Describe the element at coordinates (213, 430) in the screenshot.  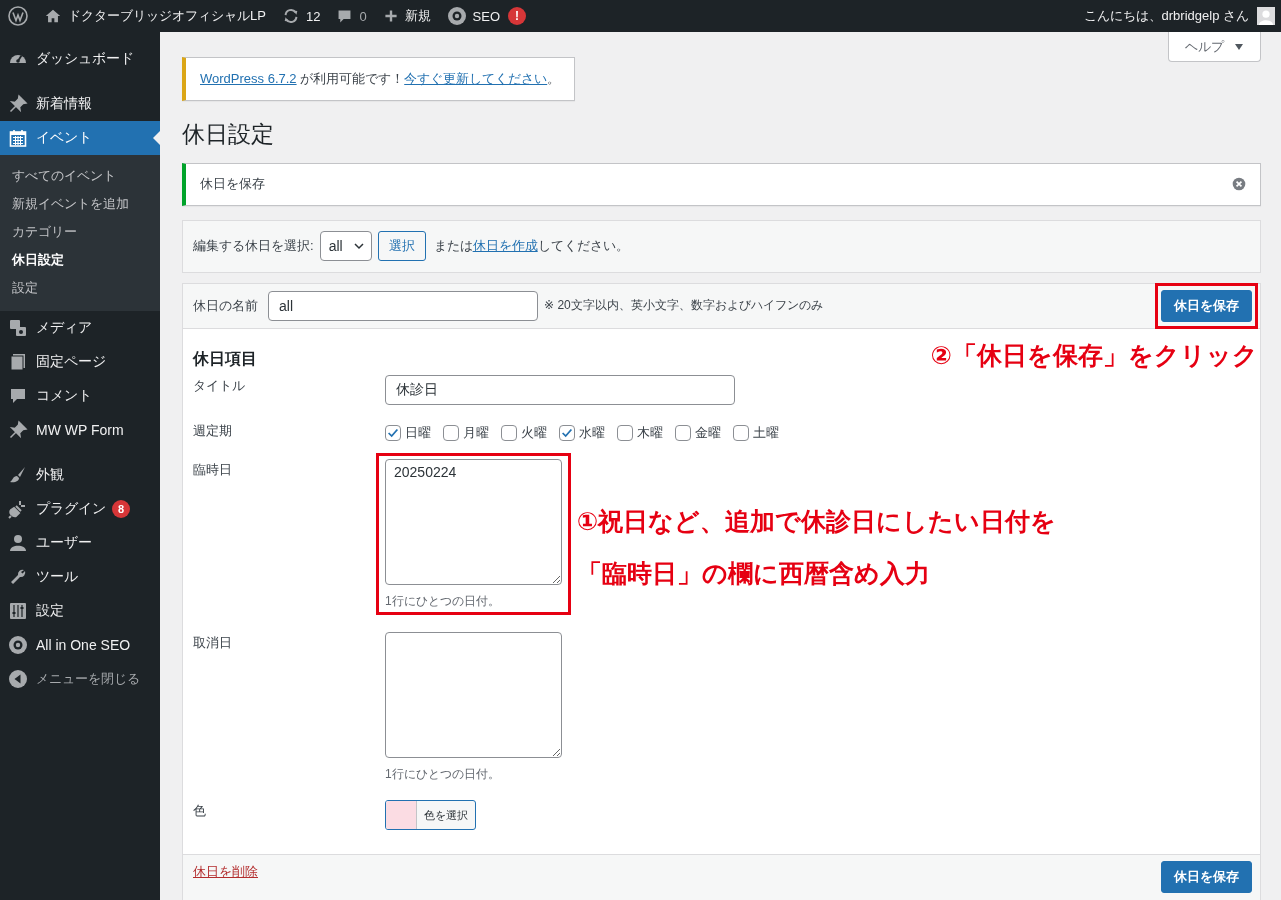
I see `field-label: 週定期` at that location.